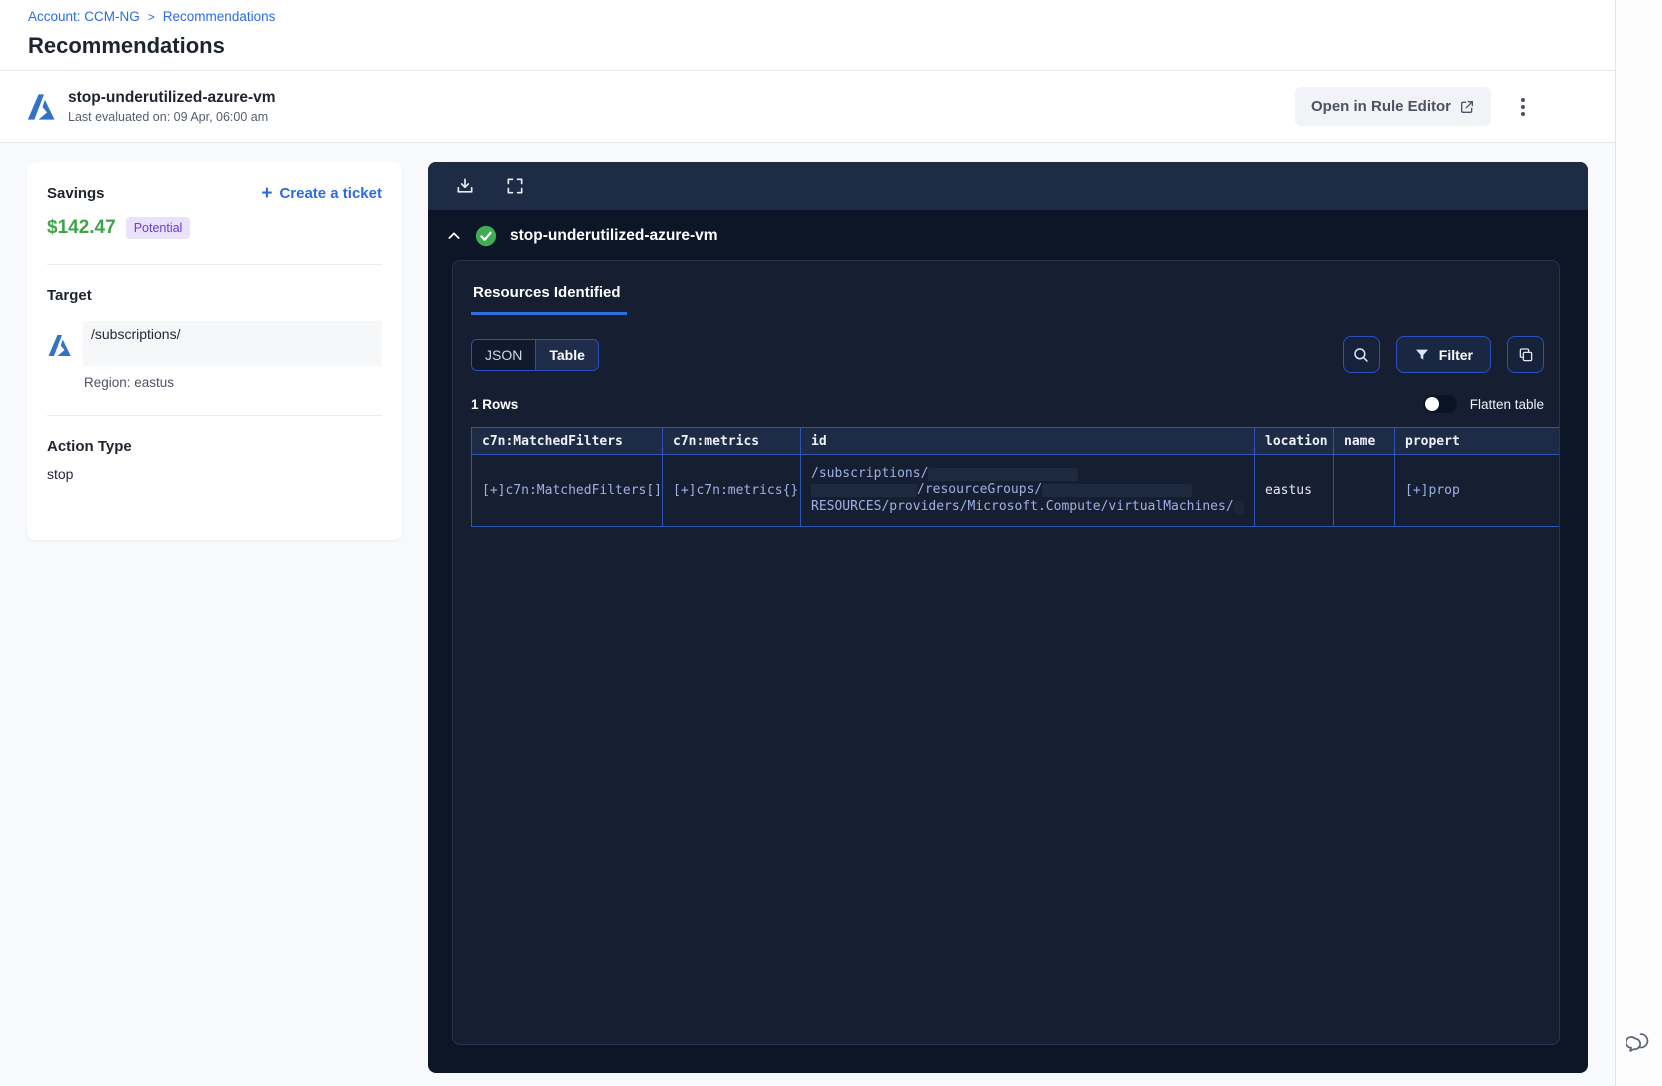 Image resolution: width=1662 pixels, height=1086 pixels. What do you see at coordinates (504, 354) in the screenshot?
I see `view-json-button: JSON` at bounding box center [504, 354].